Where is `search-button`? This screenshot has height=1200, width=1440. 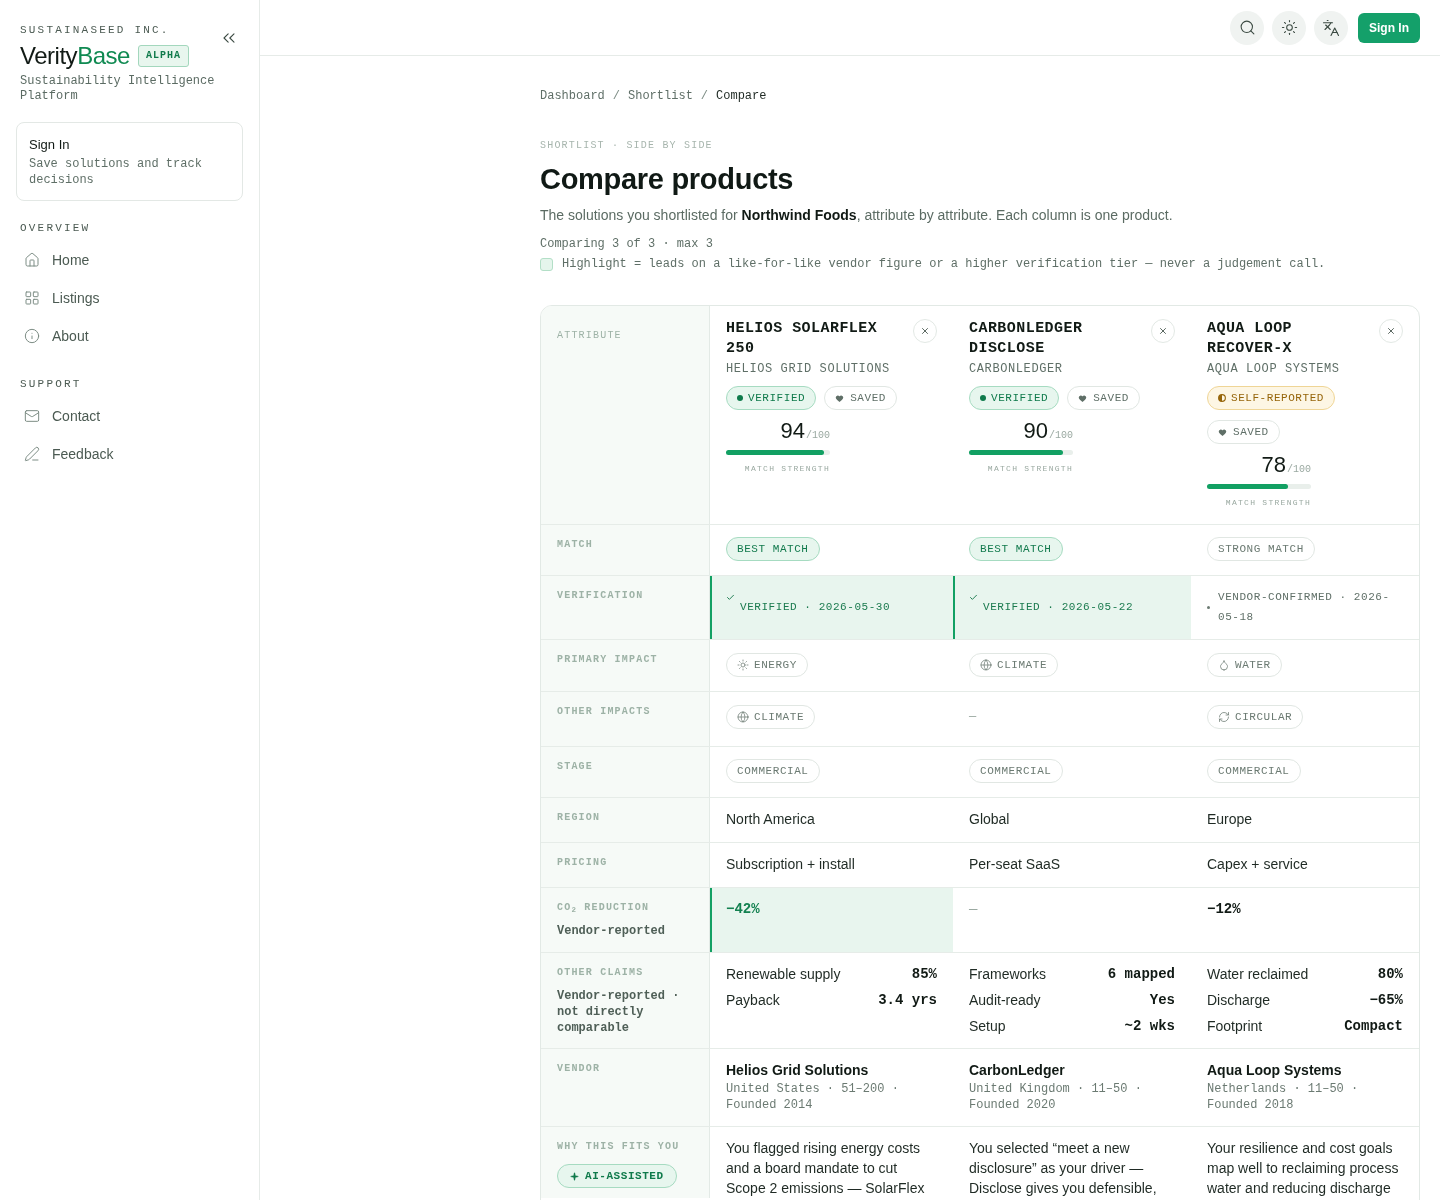 search-button is located at coordinates (1247, 27).